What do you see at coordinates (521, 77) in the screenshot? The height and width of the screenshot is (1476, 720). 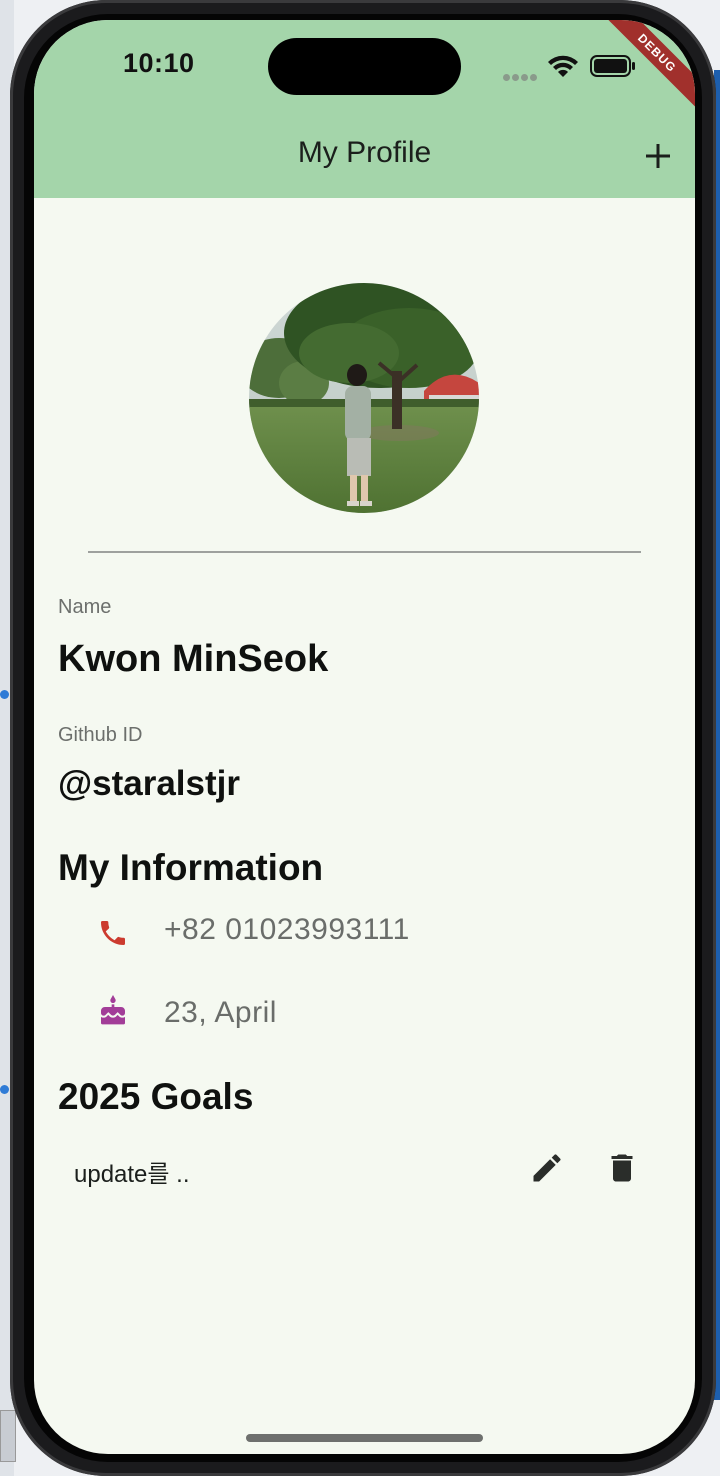 I see `cellular-signal-icon` at bounding box center [521, 77].